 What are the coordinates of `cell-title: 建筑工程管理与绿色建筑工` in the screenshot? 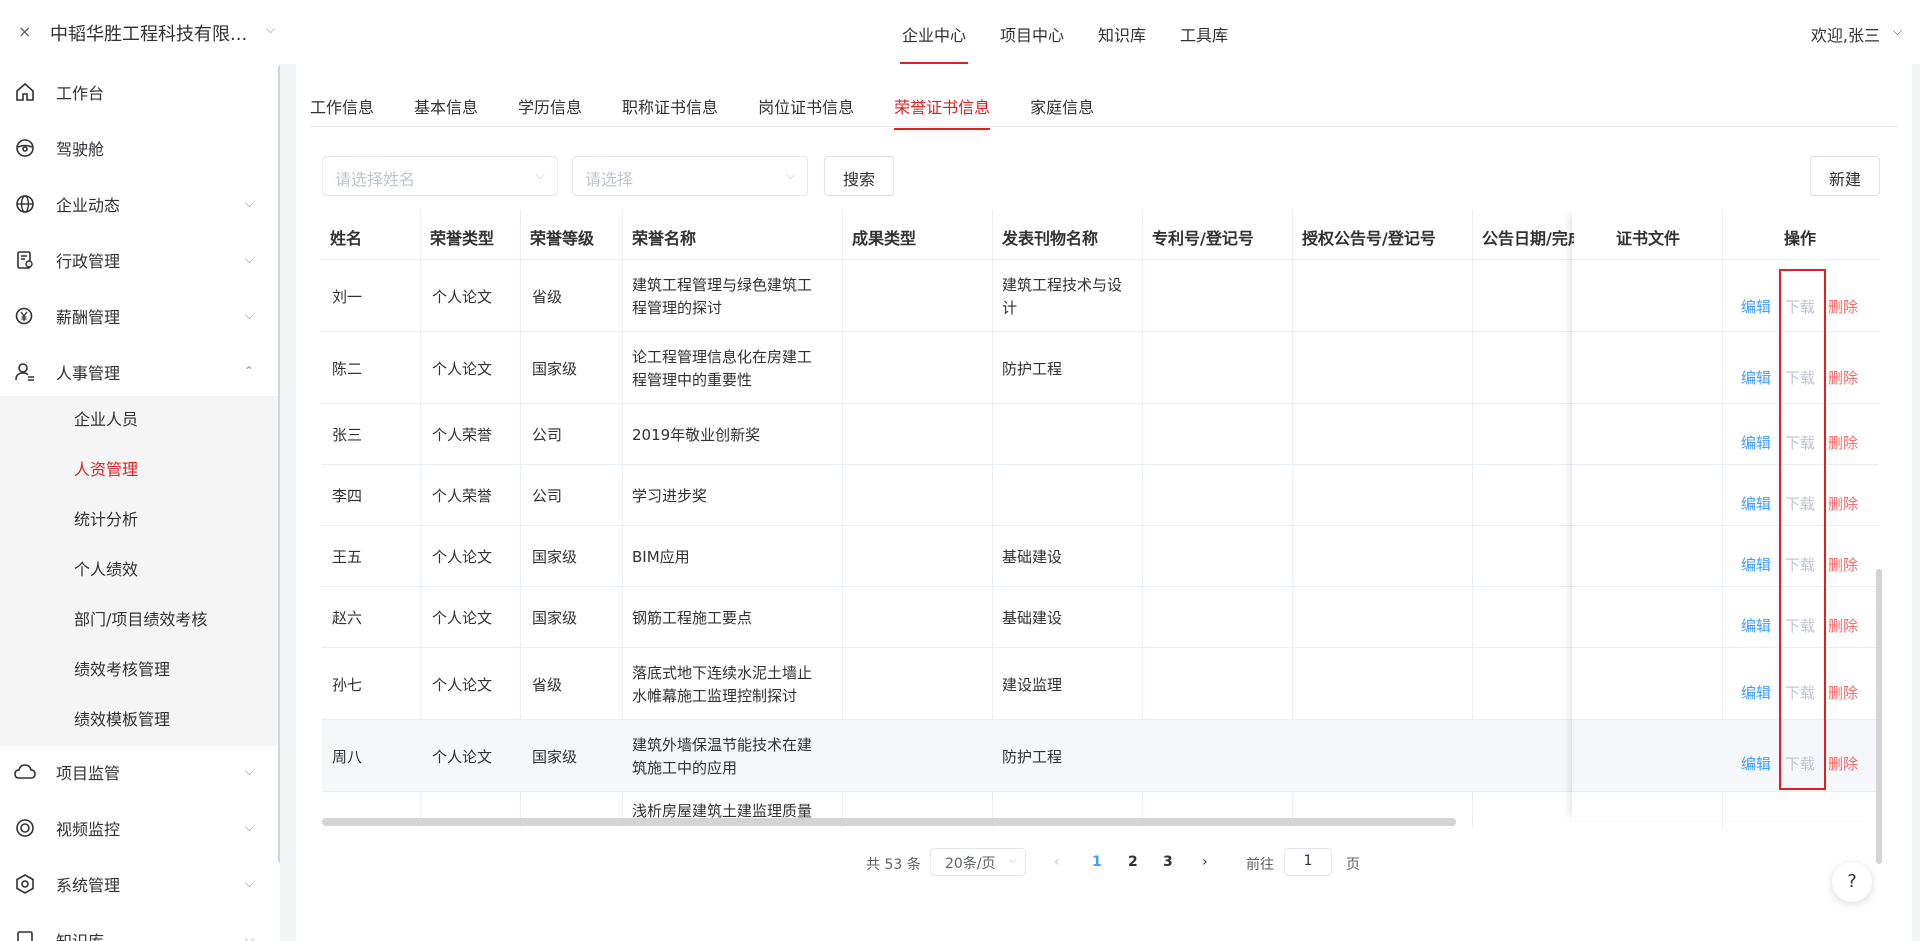 It's located at (722, 285).